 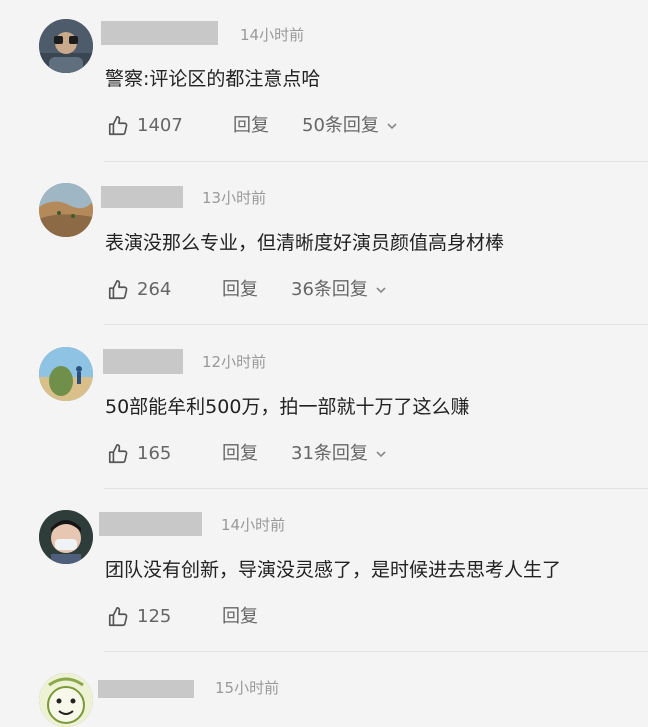 What do you see at coordinates (234, 198) in the screenshot?
I see `comment-time: 13小时前` at bounding box center [234, 198].